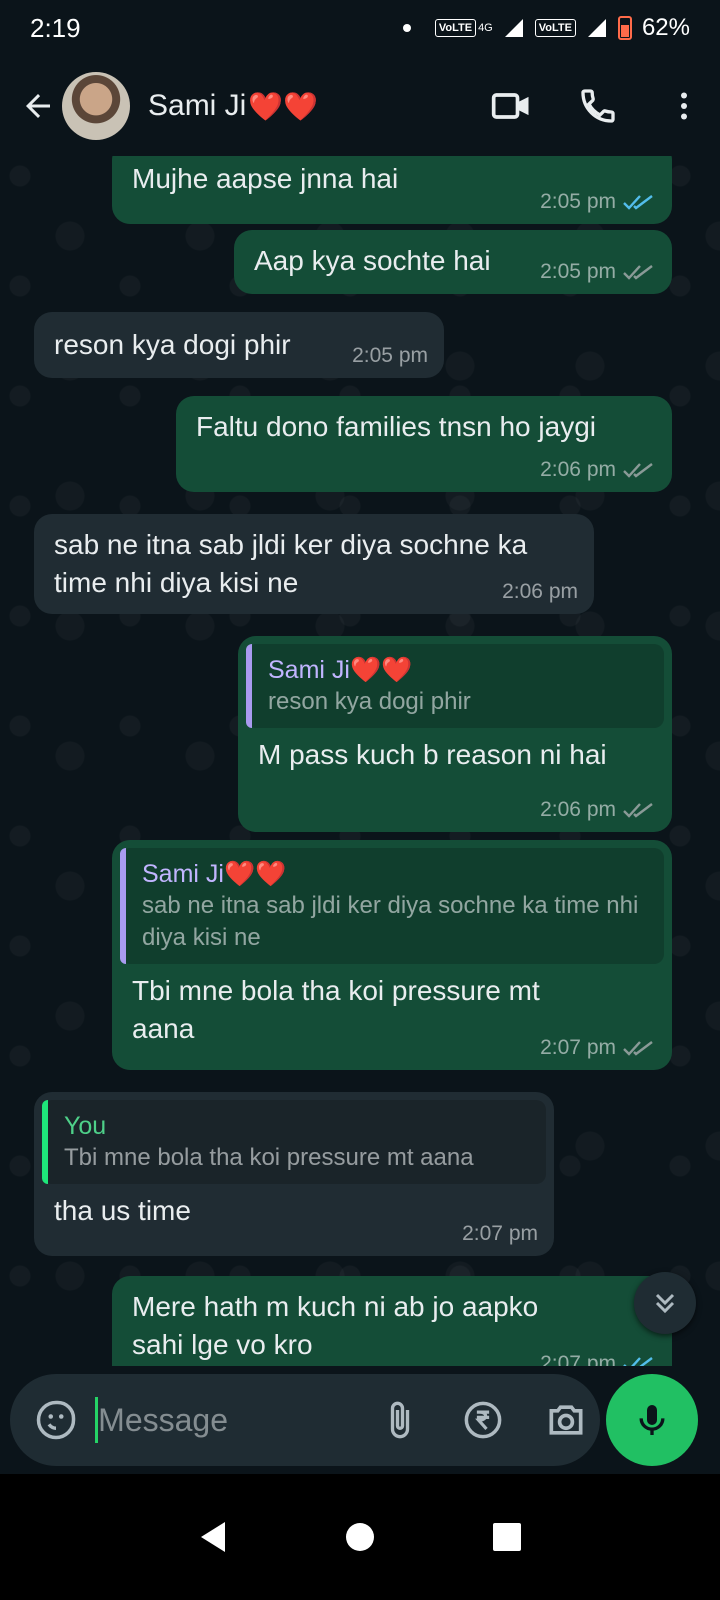 This screenshot has height=1600, width=720. I want to click on nav-recents-button, so click(507, 1537).